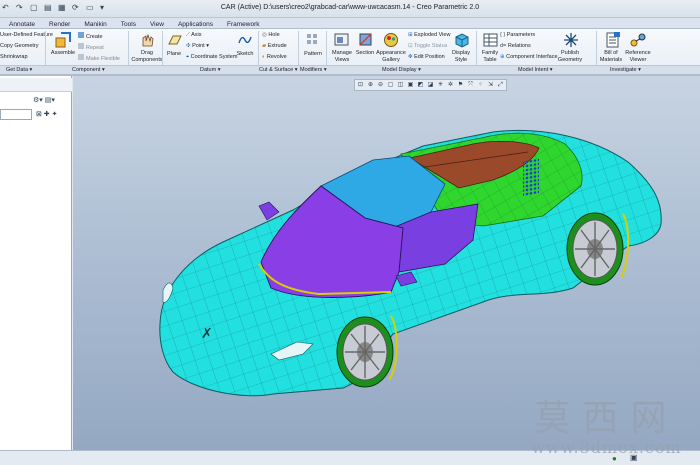  Describe the element at coordinates (535, 70) in the screenshot. I see `group-model-intent: Model Intent ▾` at that location.